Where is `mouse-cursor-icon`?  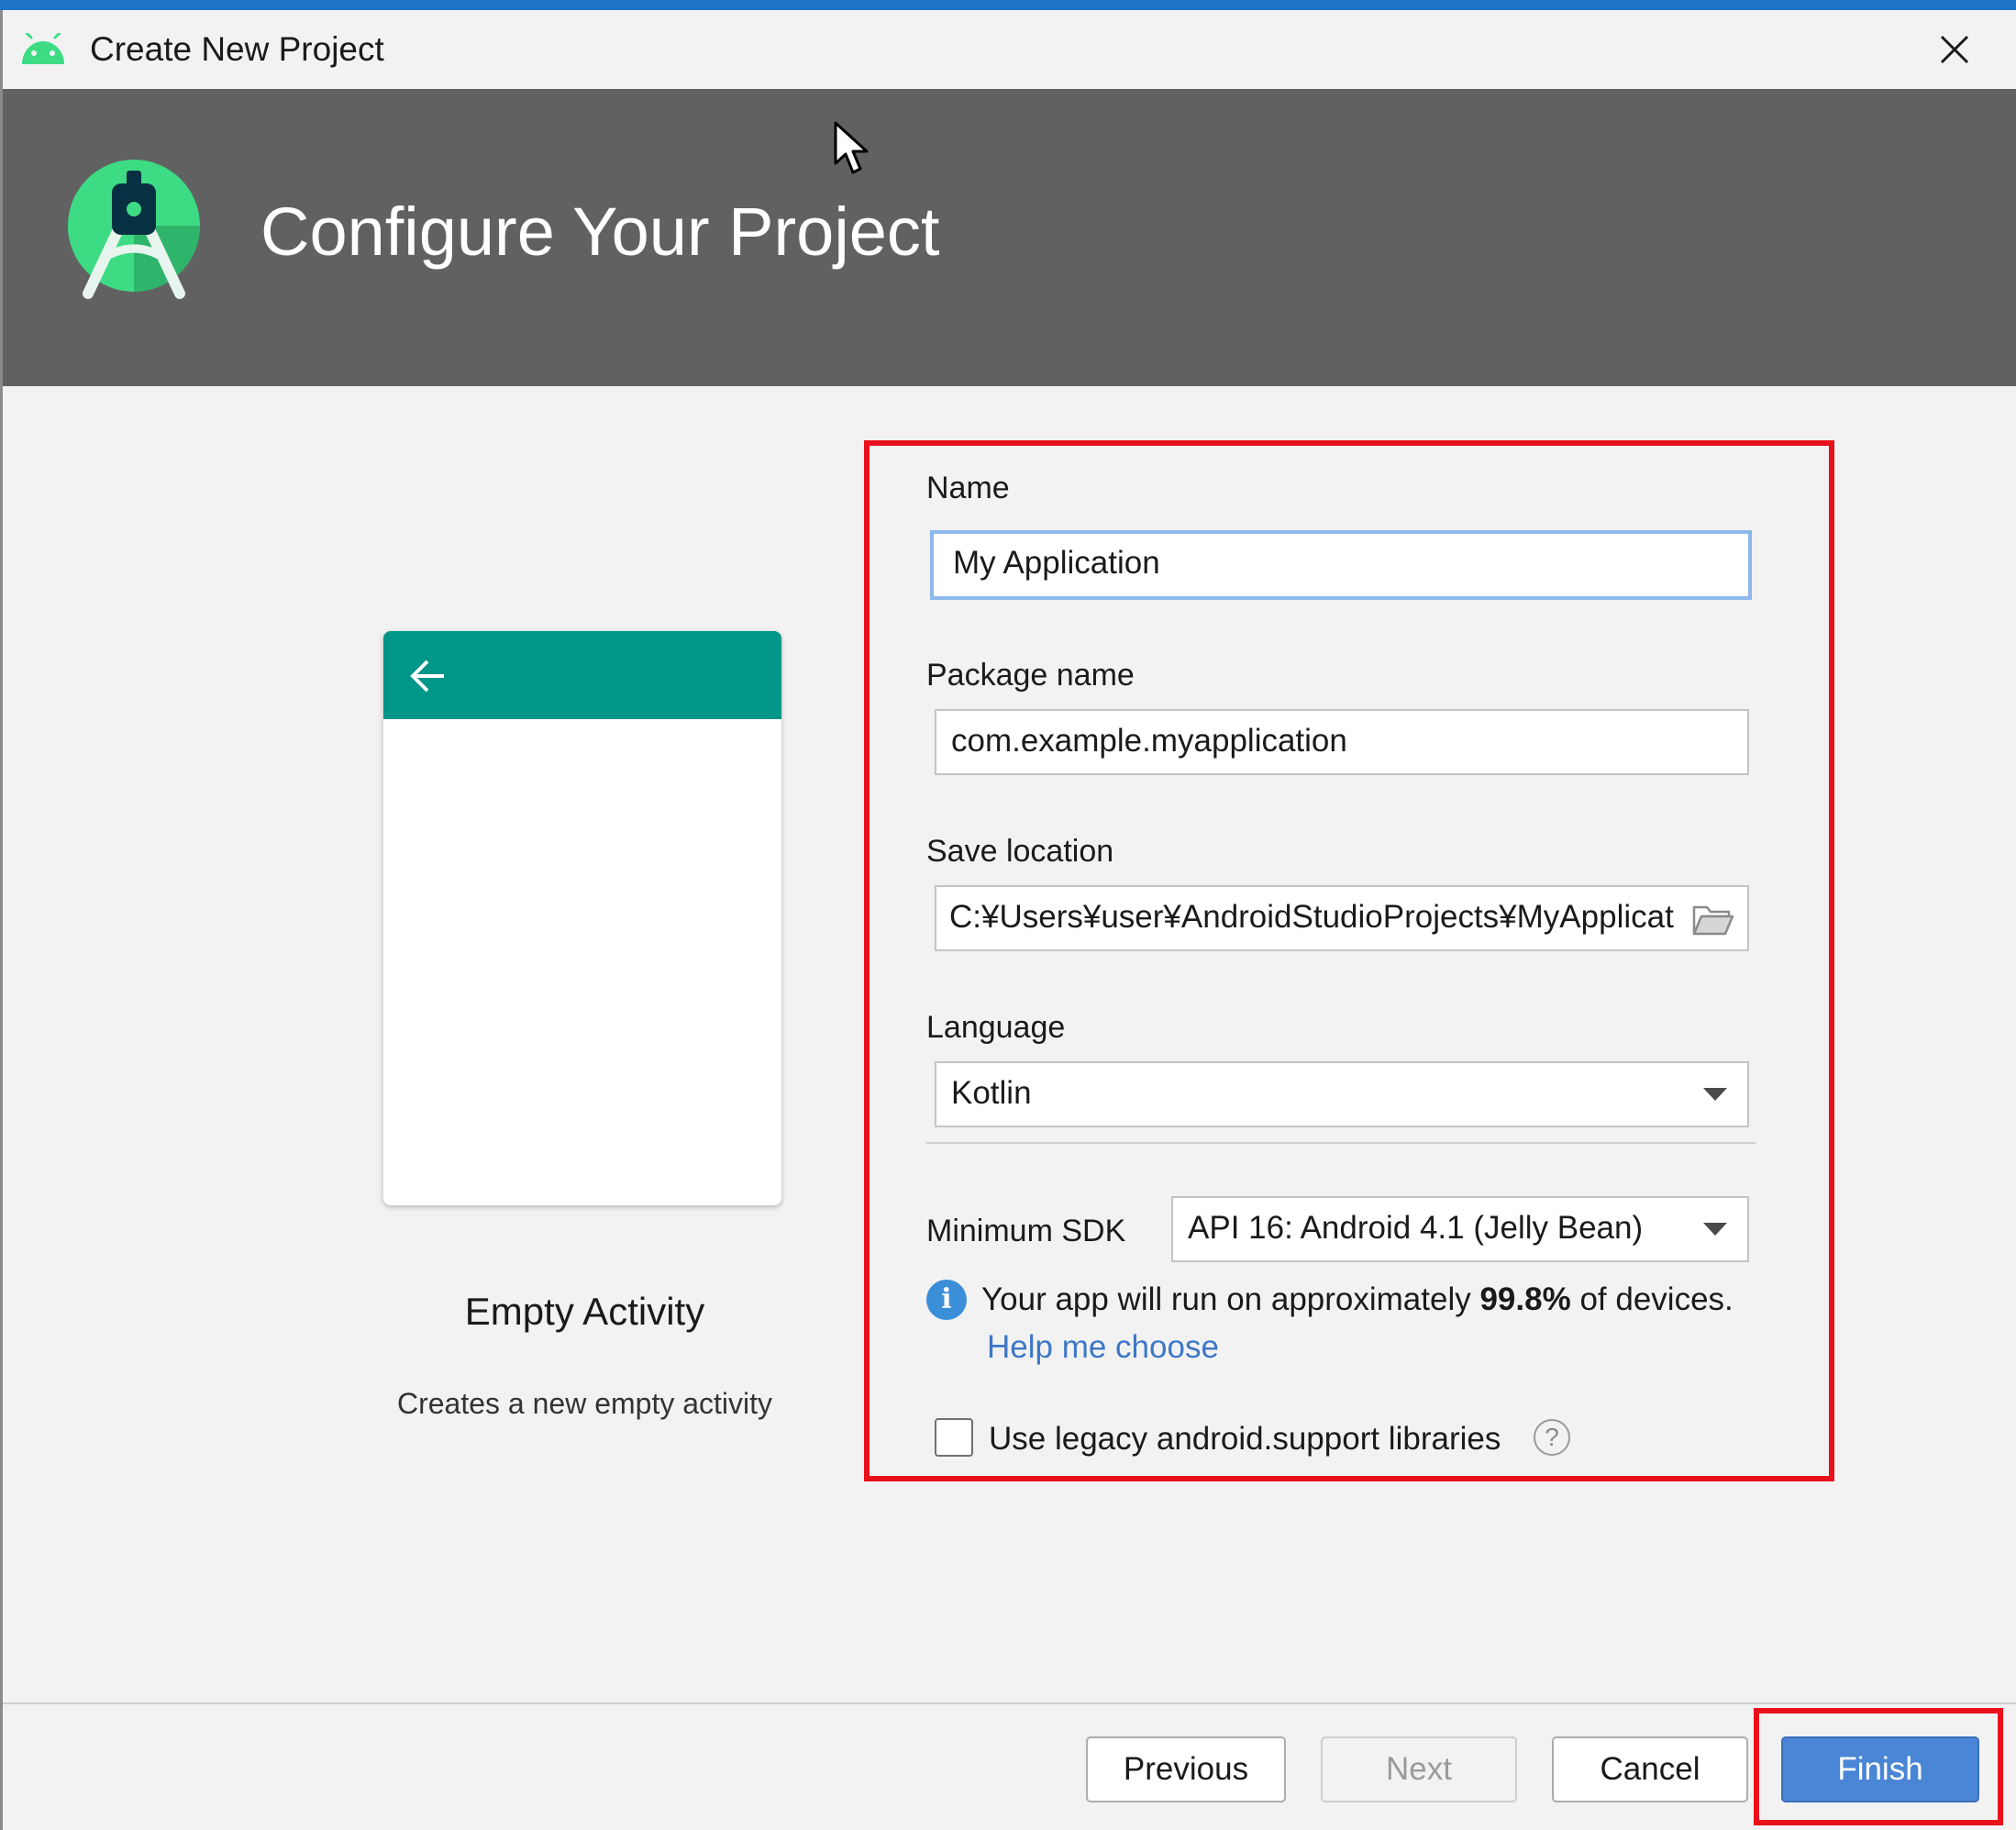
mouse-cursor-icon is located at coordinates (851, 147).